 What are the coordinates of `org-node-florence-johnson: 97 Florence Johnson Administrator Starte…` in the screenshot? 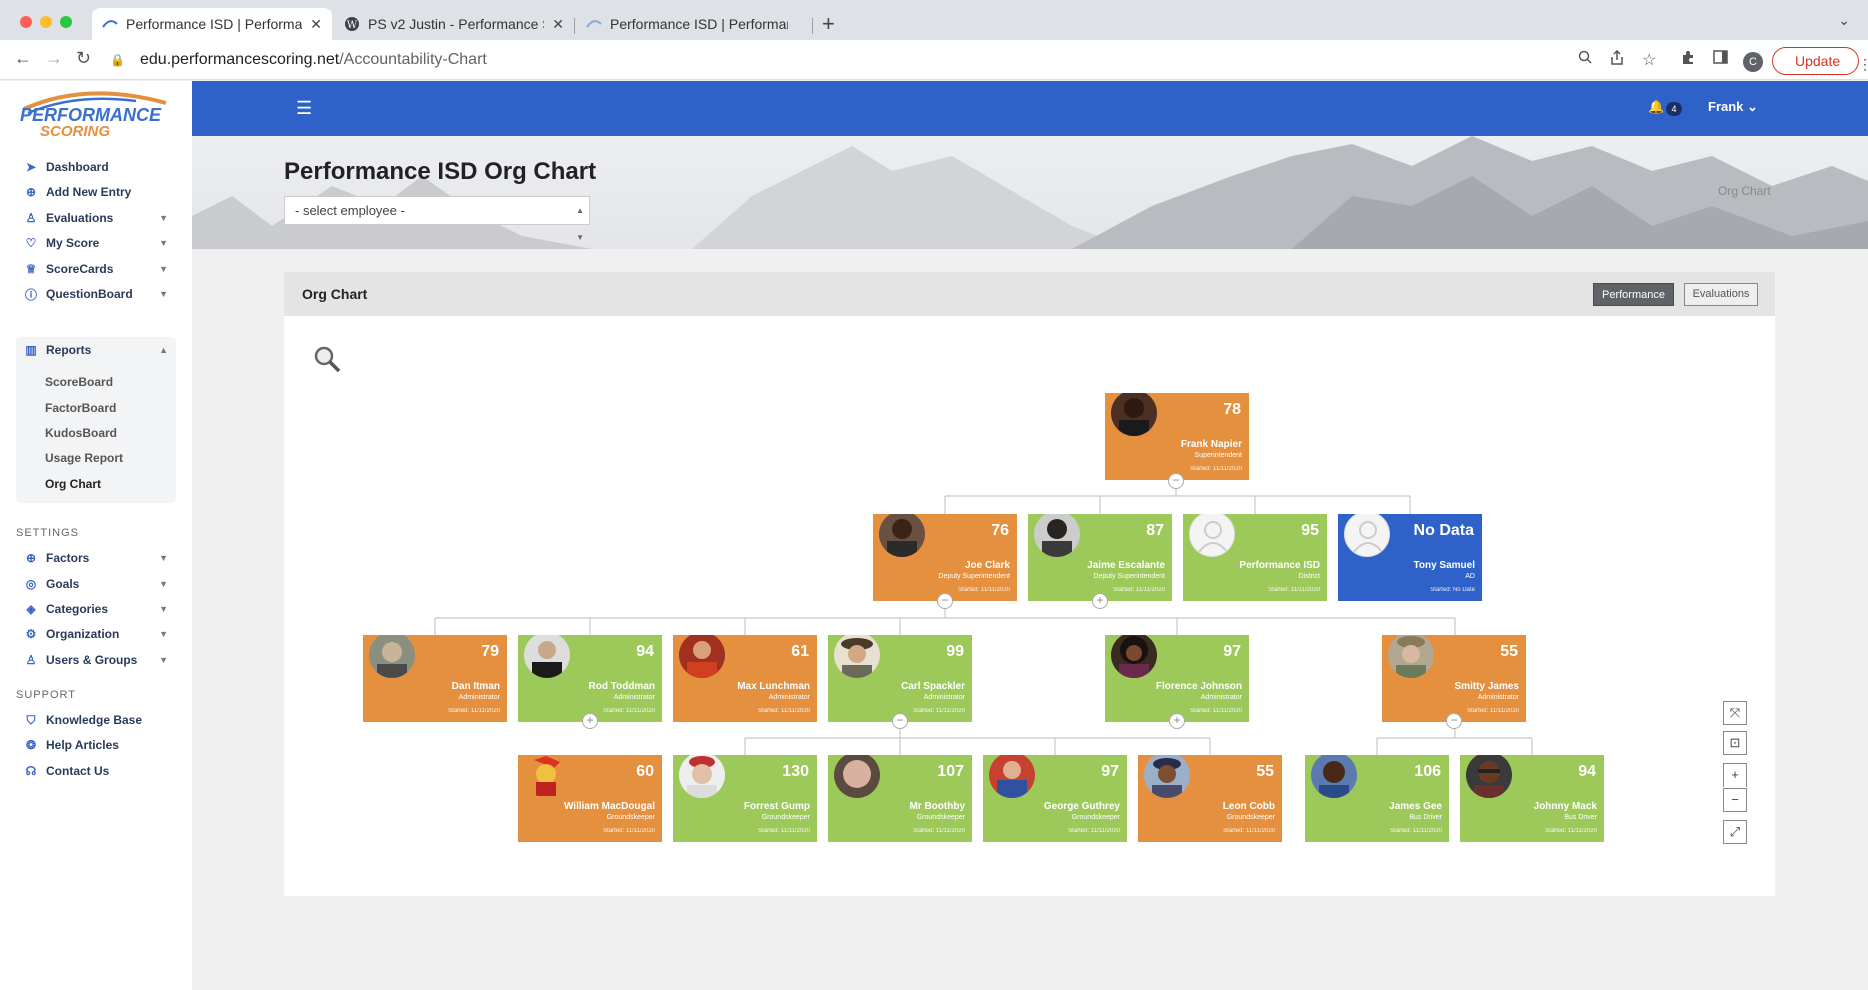 It's located at (1177, 678).